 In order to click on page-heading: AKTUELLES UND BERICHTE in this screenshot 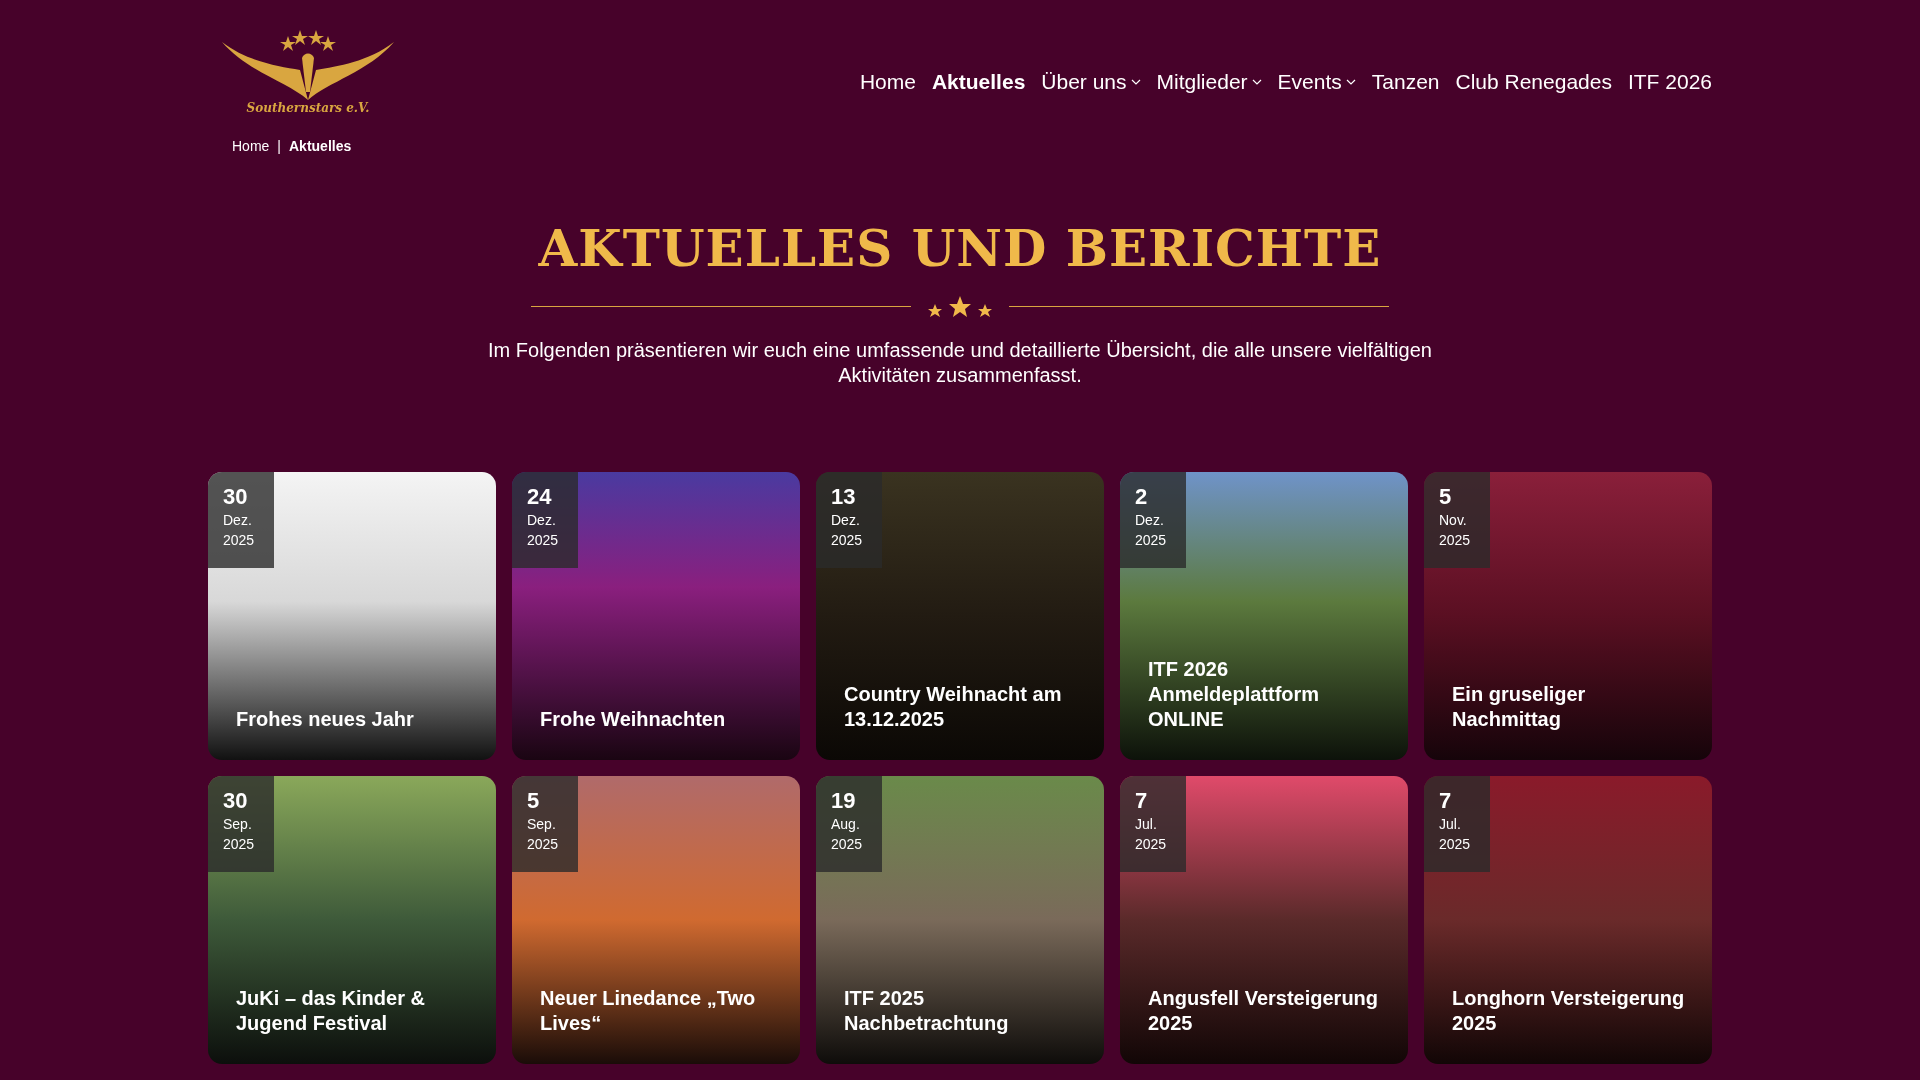, I will do `click(960, 249)`.